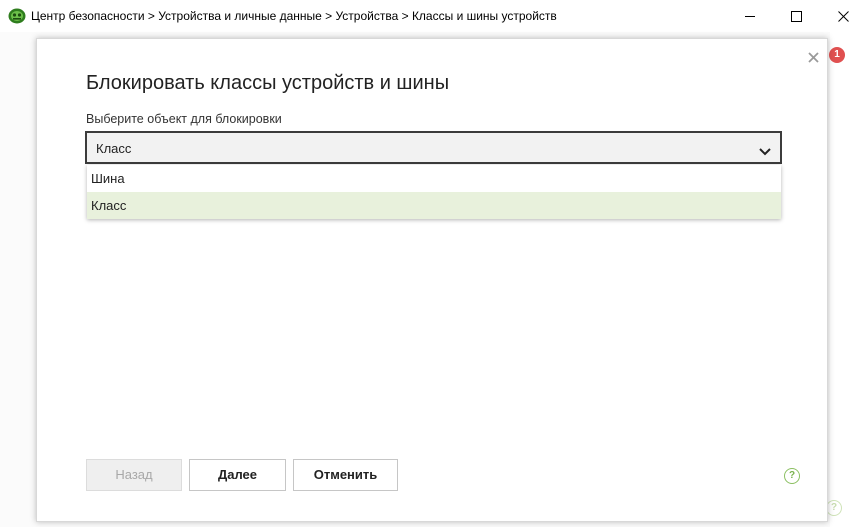 This screenshot has height=527, width=867. I want to click on option-class: Класс, so click(434, 205).